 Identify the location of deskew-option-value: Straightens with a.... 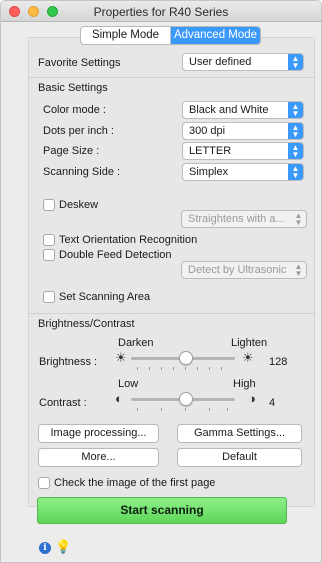
(236, 219).